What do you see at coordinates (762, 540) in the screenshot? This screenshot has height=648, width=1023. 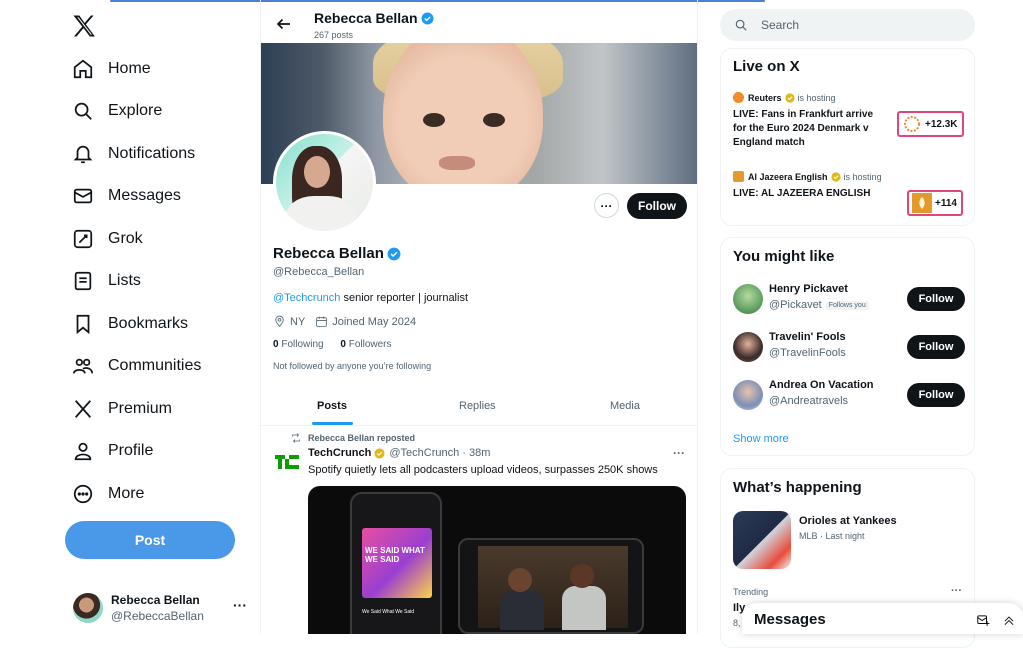 I see `event-thumbnail` at bounding box center [762, 540].